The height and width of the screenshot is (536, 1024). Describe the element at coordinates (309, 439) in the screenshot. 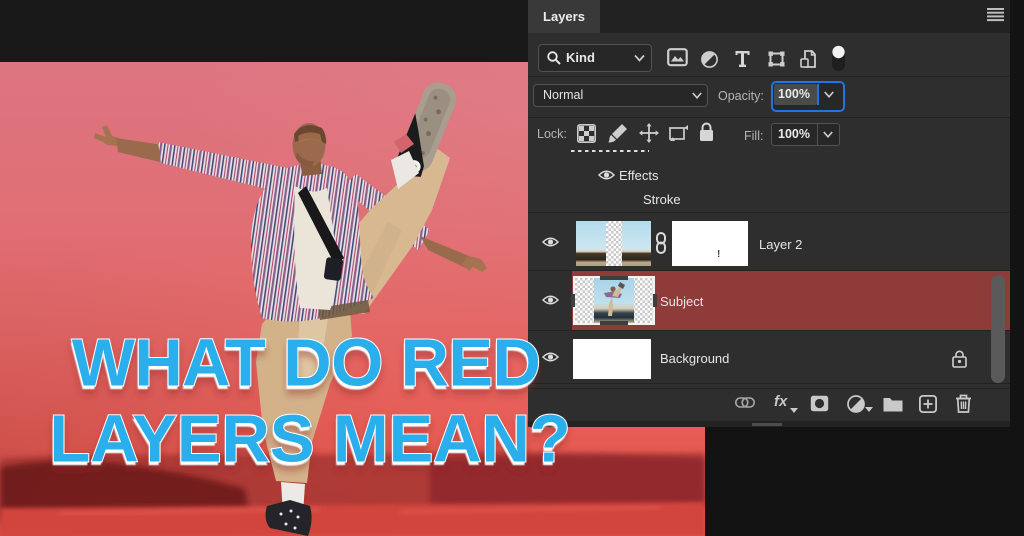

I see `svg-text: LAYERS MEAN?` at that location.